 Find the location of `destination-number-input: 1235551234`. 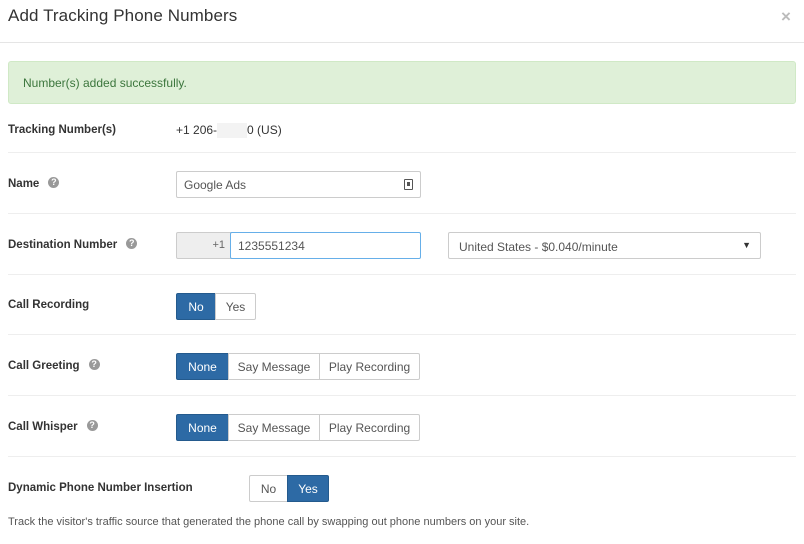

destination-number-input: 1235551234 is located at coordinates (325, 245).